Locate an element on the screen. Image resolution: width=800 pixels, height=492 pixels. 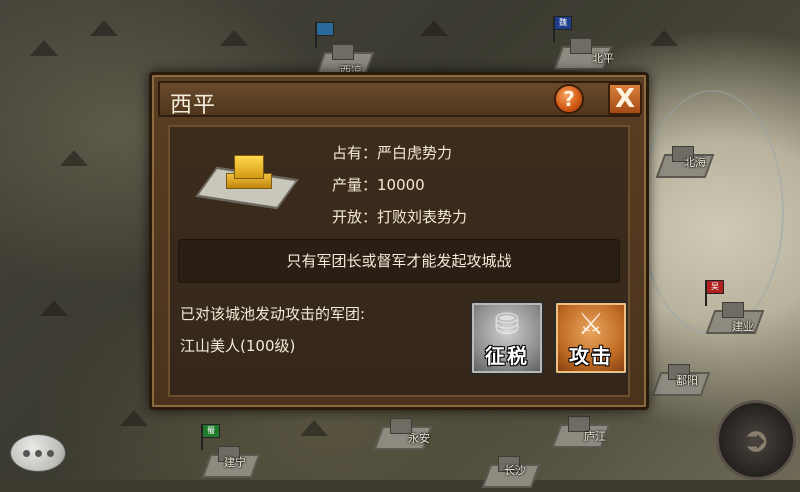
city-name: 长沙 is located at coordinates (515, 470).